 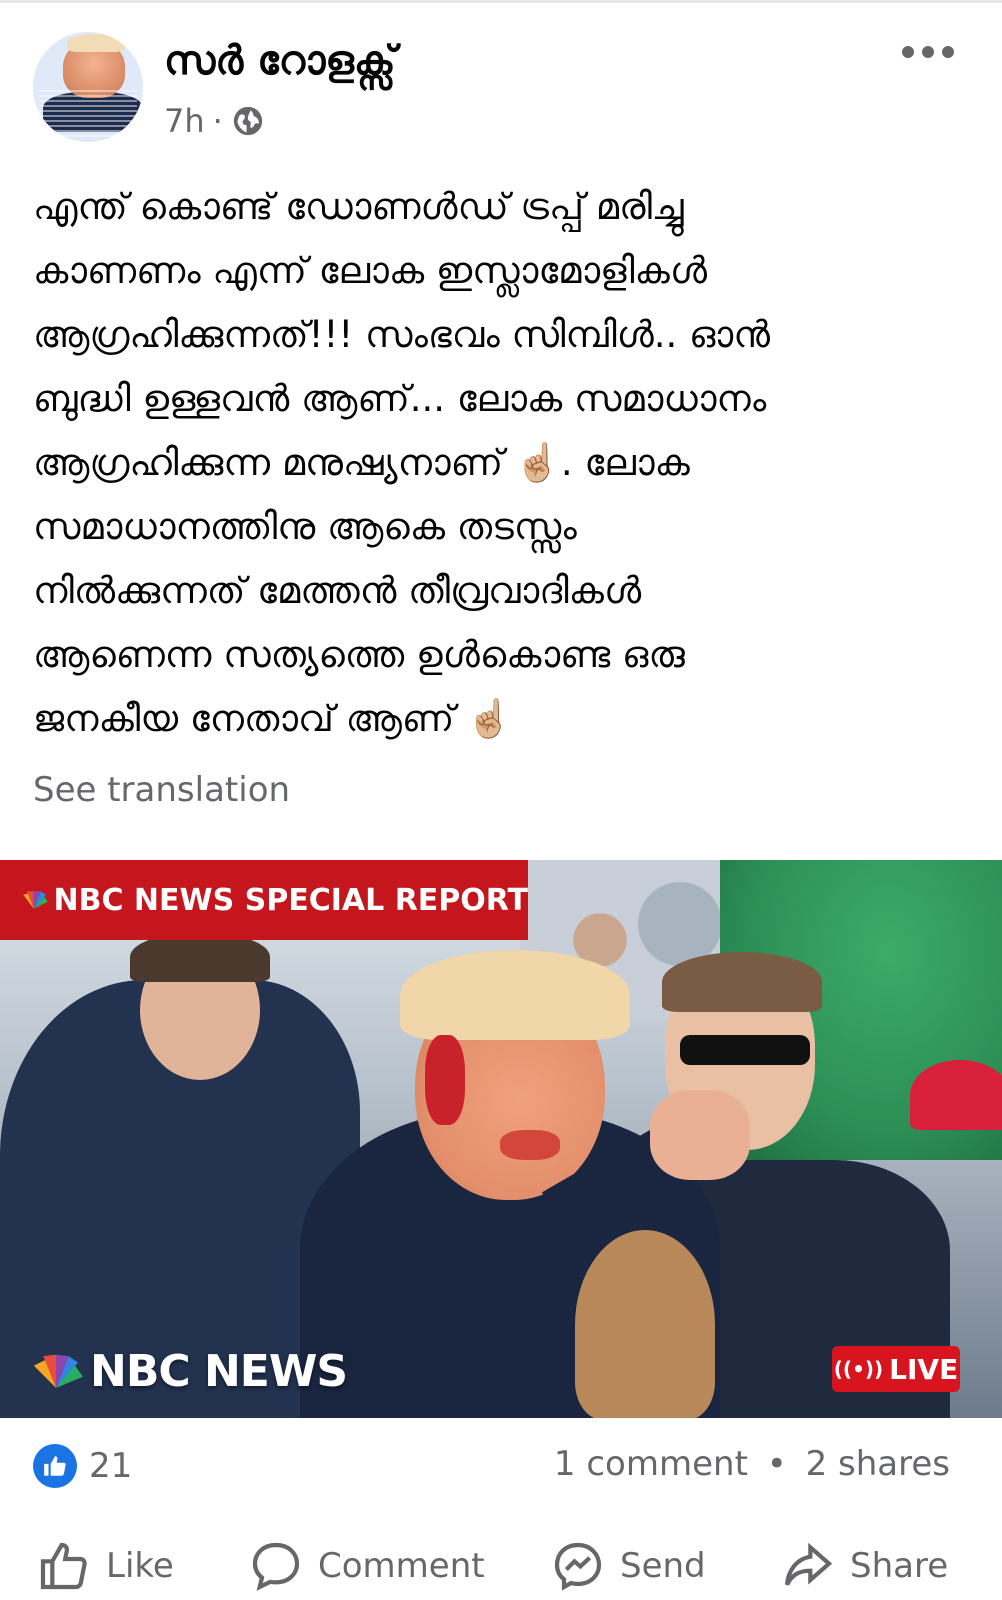 What do you see at coordinates (899, 1566) in the screenshot?
I see `share-label: Share` at bounding box center [899, 1566].